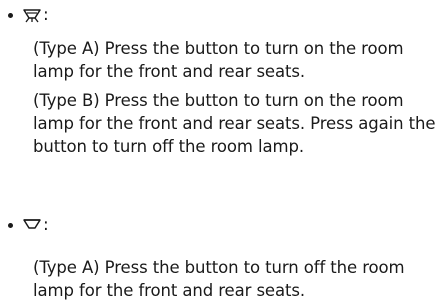  Describe the element at coordinates (32, 225) in the screenshot. I see `room-lamp-off-icon` at that location.